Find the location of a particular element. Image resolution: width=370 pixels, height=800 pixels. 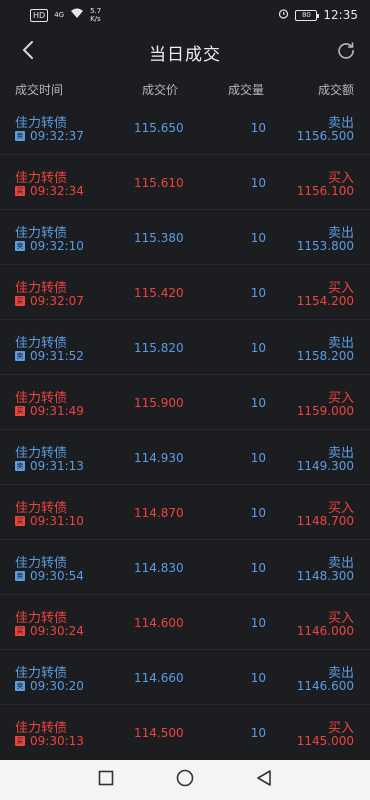

net-speed: 5.7 K/s is located at coordinates (95, 15).